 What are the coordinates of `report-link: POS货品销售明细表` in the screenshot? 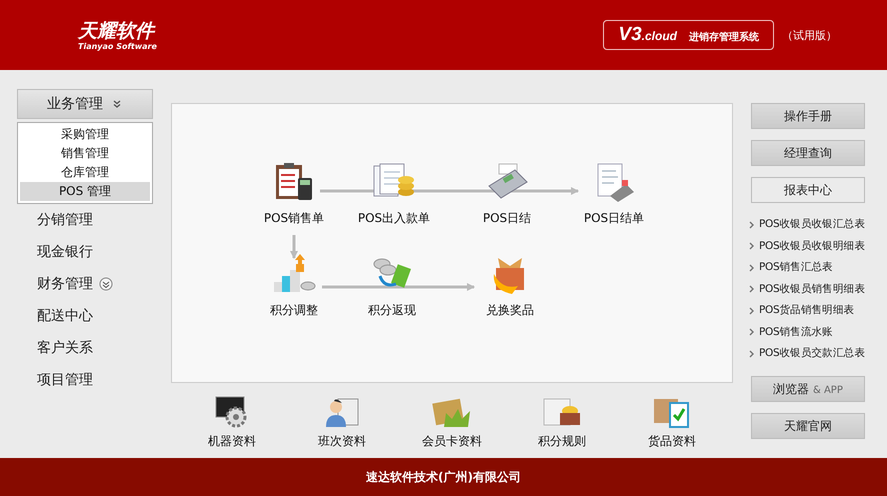 It's located at (806, 311).